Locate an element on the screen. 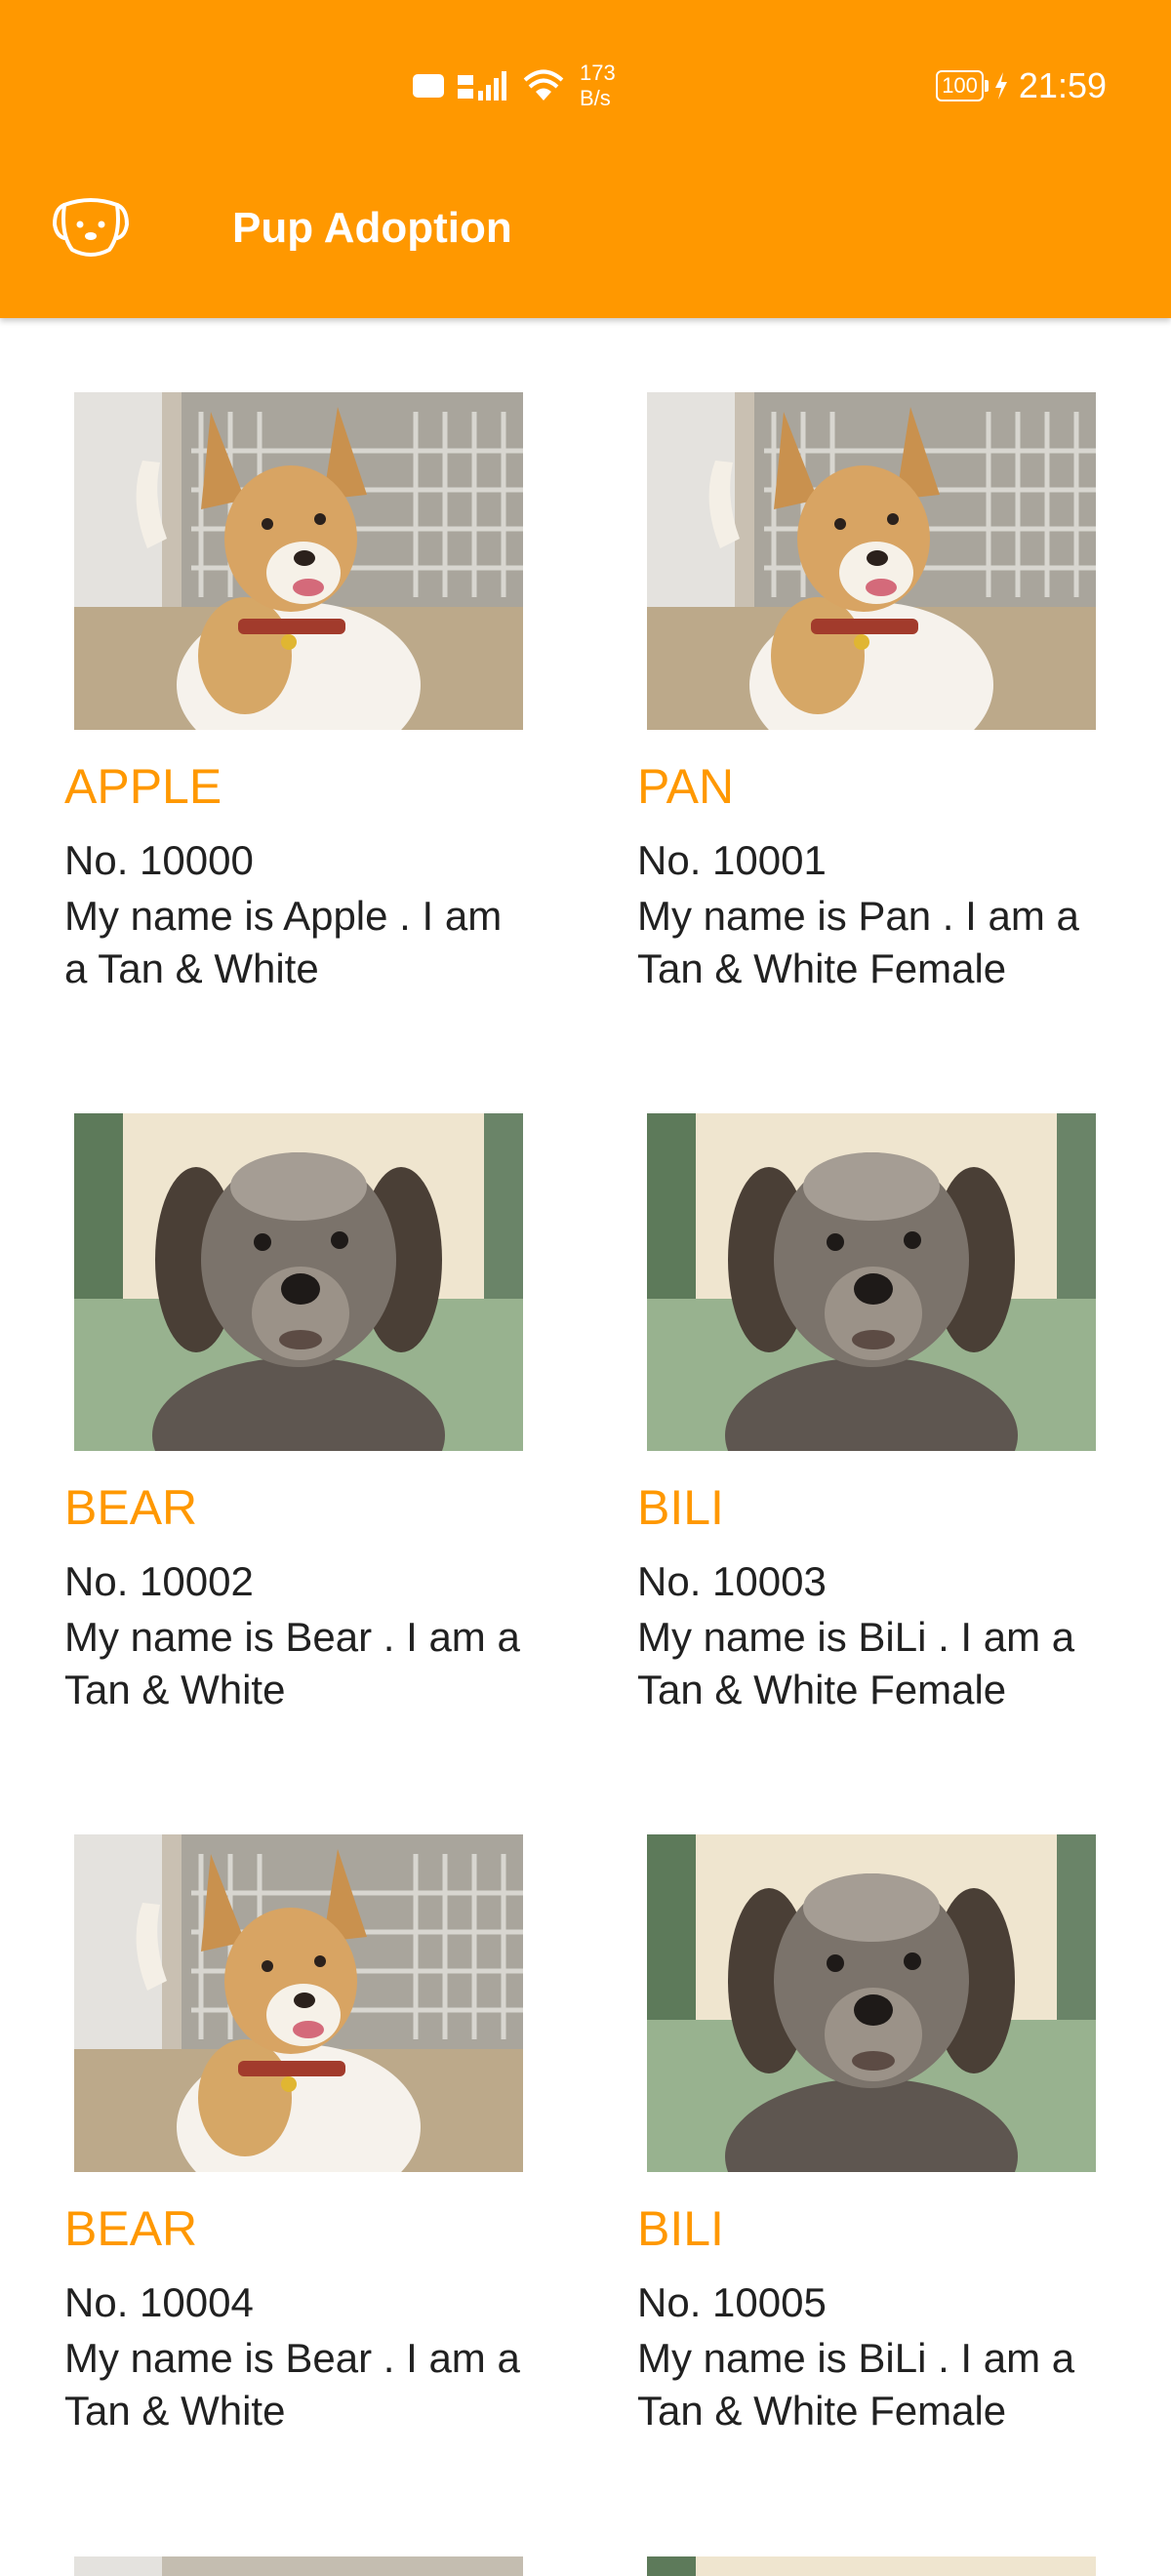 Image resolution: width=1171 pixels, height=2576 pixels. wifi-icon is located at coordinates (543, 85).